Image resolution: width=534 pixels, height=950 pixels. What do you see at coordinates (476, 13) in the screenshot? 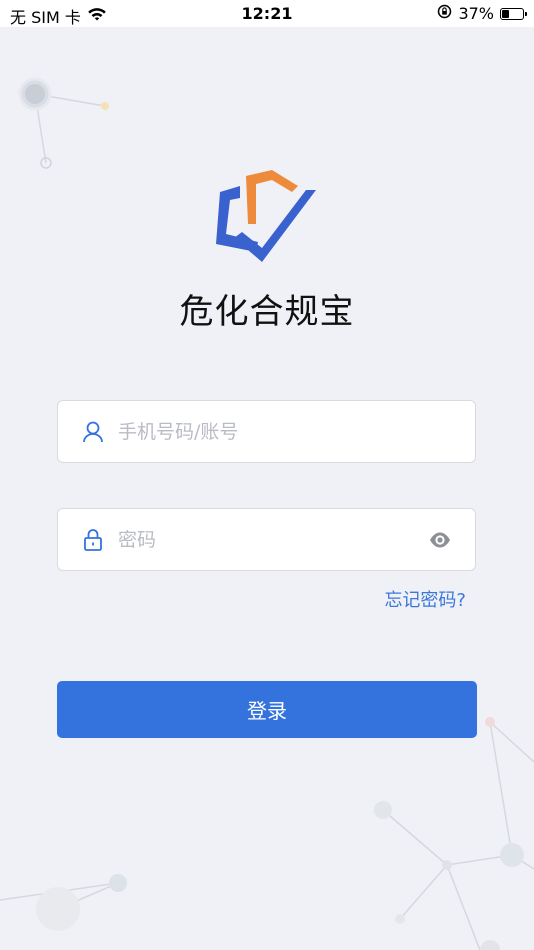
I see `battery-percent: 37%` at bounding box center [476, 13].